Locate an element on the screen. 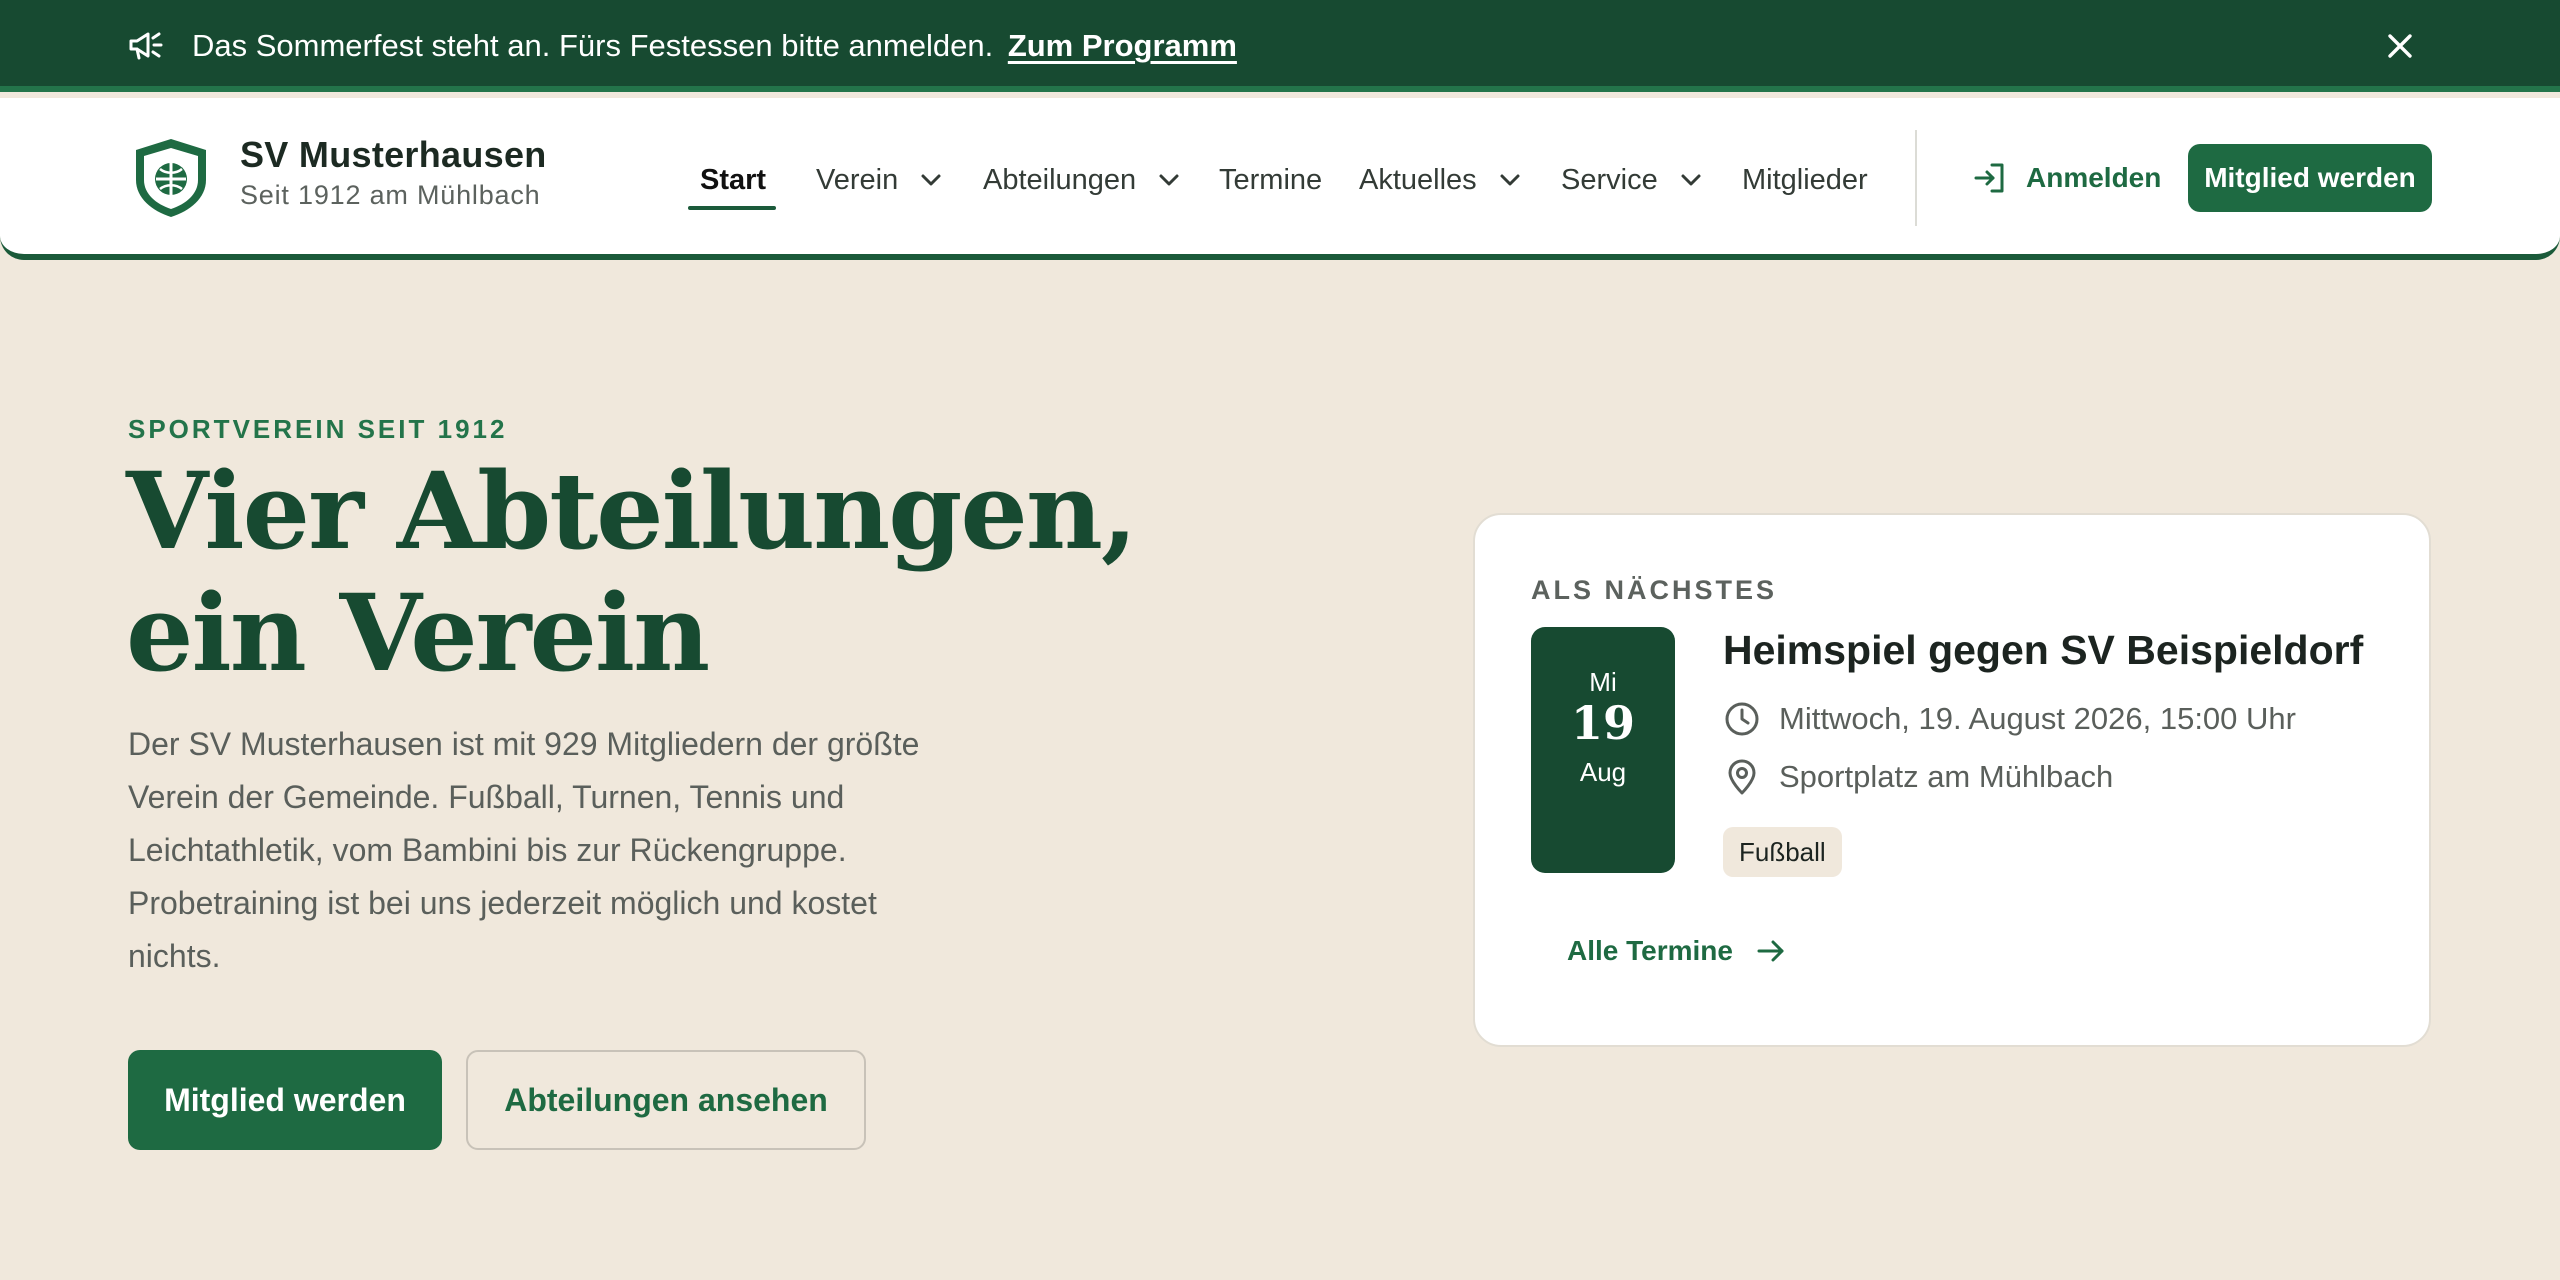  event-datetime-text: Mittwoch, 19. August 2026, 15:00 Uhr is located at coordinates (2037, 718).